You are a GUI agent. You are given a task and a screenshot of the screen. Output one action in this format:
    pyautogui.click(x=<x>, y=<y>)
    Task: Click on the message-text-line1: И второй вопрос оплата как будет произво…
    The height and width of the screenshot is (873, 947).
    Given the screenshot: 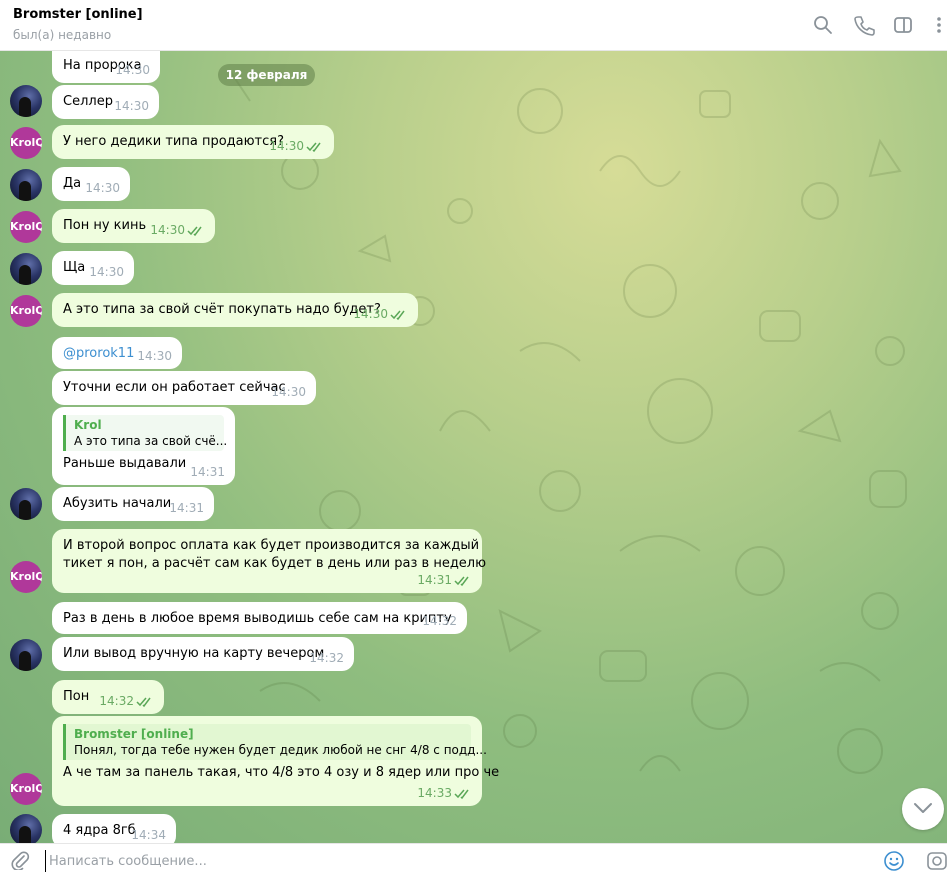 What is the action you would take?
    pyautogui.click(x=271, y=545)
    